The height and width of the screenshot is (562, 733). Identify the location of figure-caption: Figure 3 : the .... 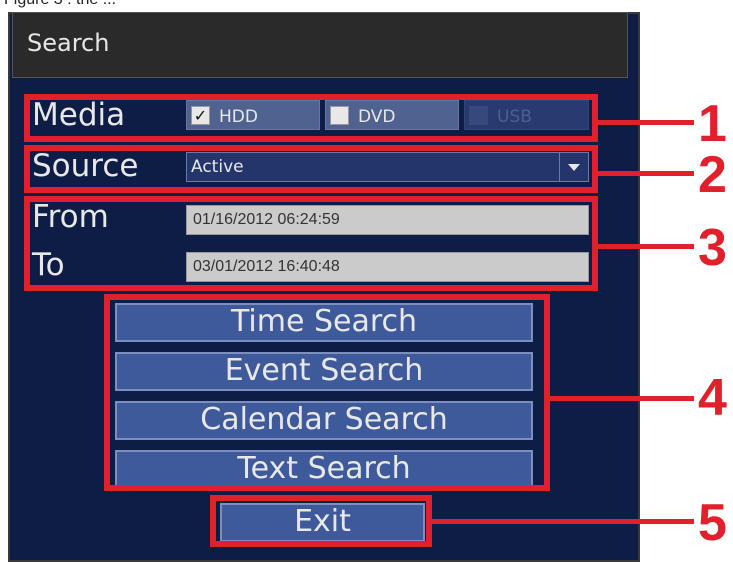
(60, 4).